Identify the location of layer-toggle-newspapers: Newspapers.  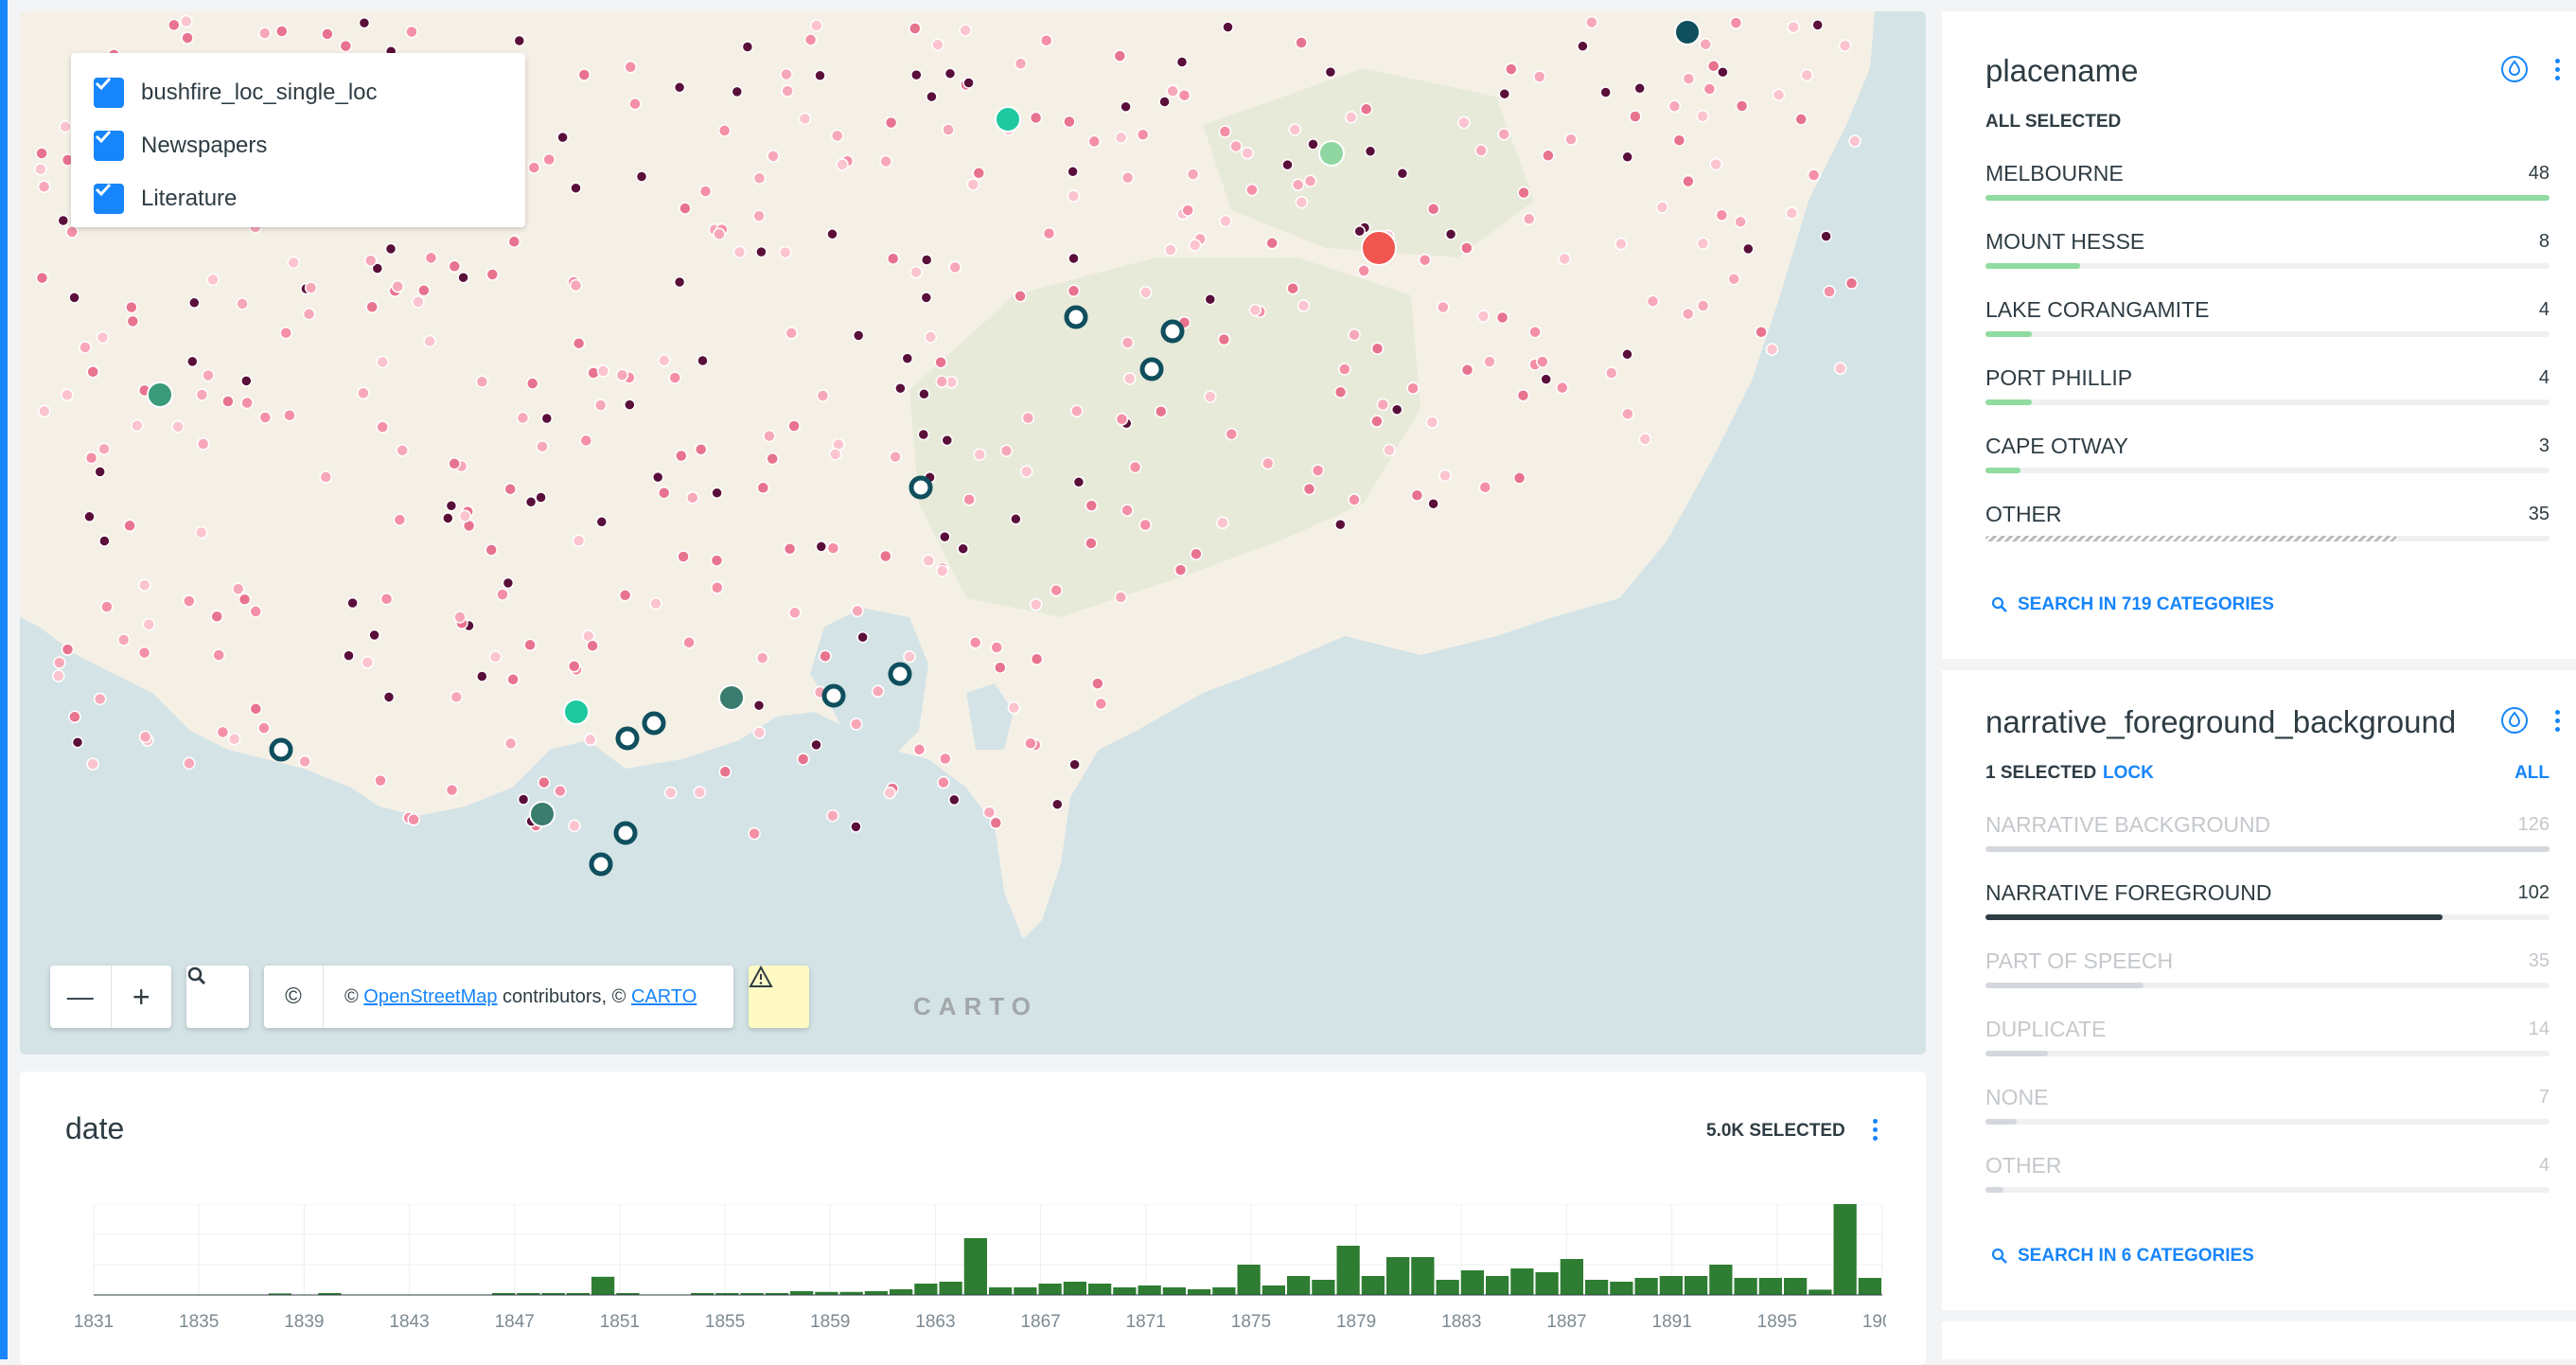
(180, 146).